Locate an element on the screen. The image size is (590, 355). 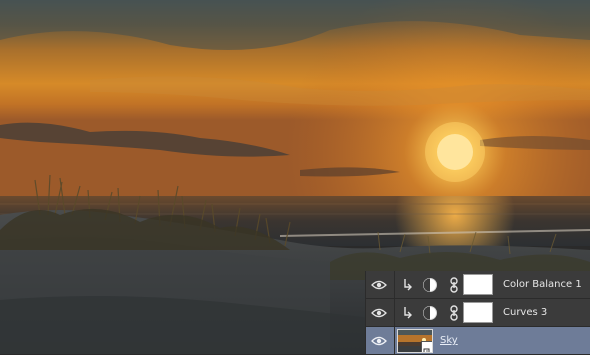
layer-name: Sky is located at coordinates (449, 341).